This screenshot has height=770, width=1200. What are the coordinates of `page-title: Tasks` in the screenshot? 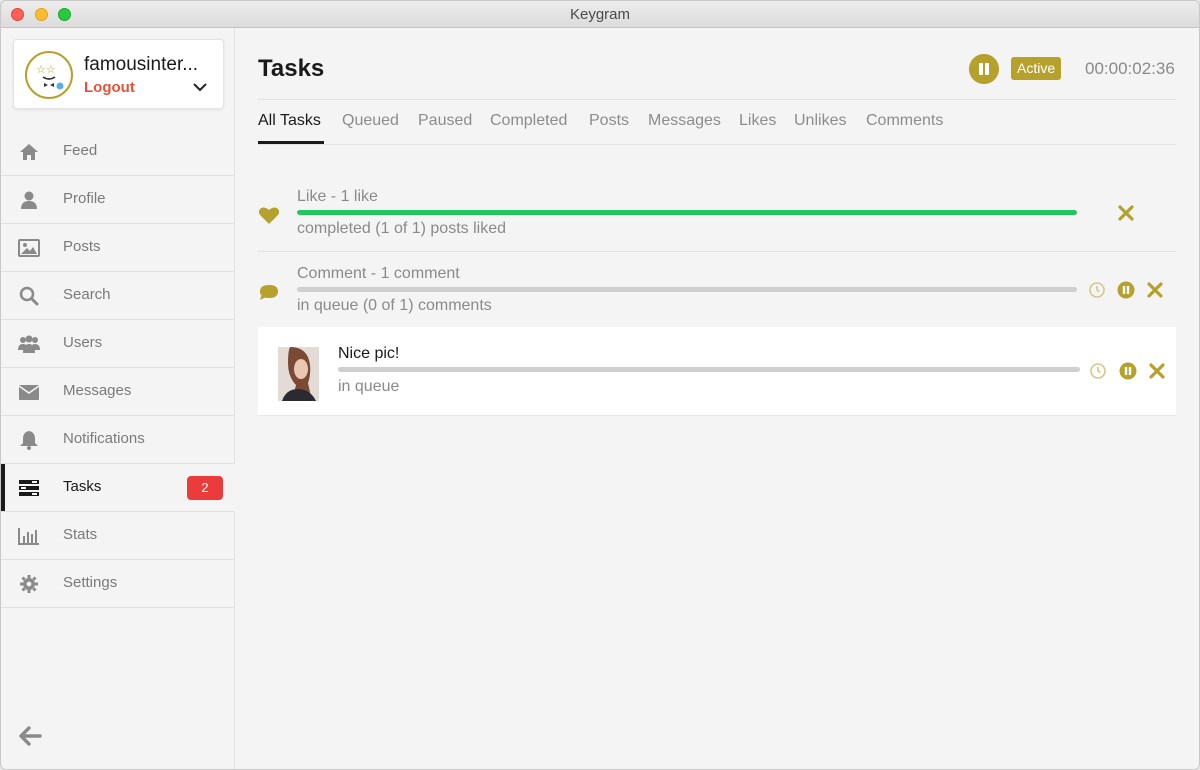 It's located at (291, 68).